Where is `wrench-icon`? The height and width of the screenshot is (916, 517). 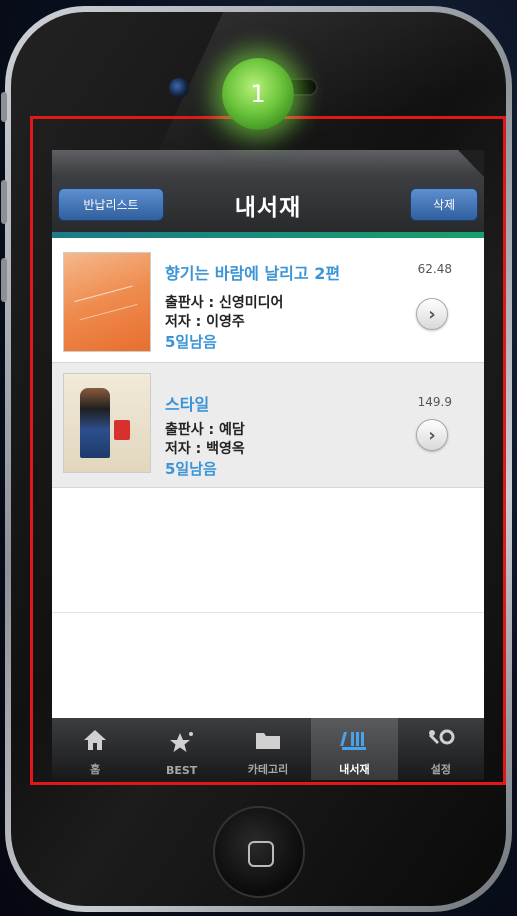 wrench-icon is located at coordinates (441, 740).